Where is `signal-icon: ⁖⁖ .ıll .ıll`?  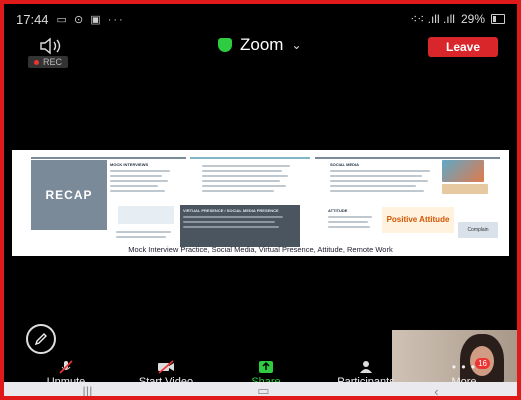 signal-icon: ⁖⁖ .ıll .ıll is located at coordinates (432, 19).